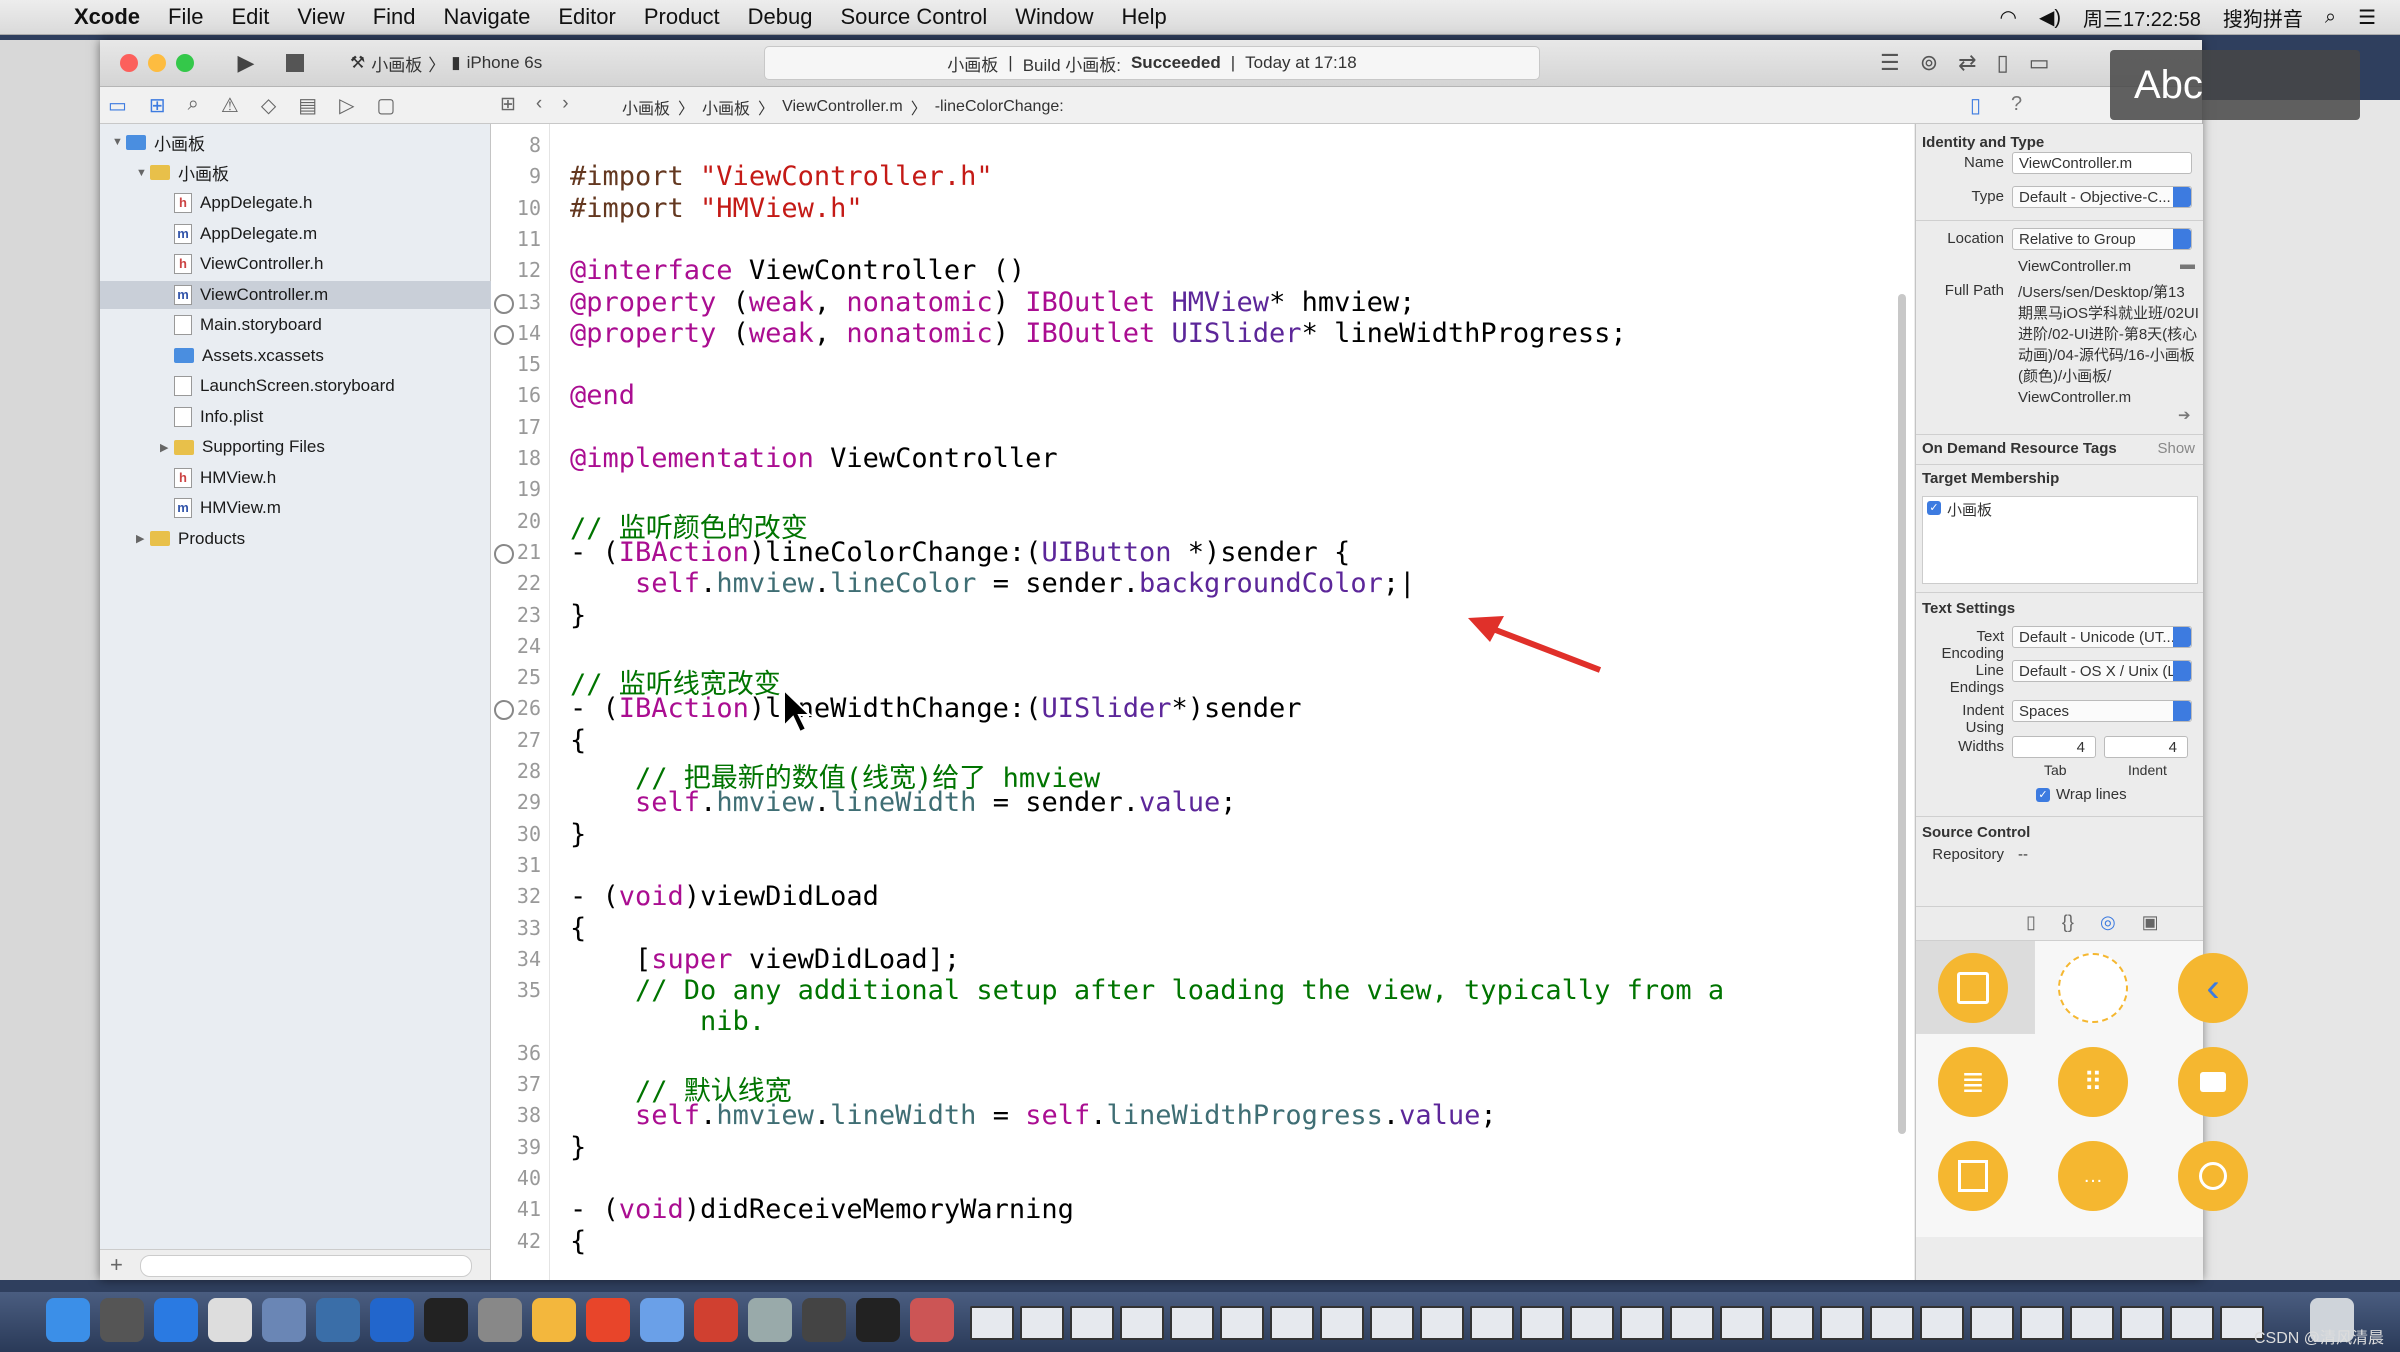  I want to click on table-view-controller-icon: ≣, so click(1973, 1082).